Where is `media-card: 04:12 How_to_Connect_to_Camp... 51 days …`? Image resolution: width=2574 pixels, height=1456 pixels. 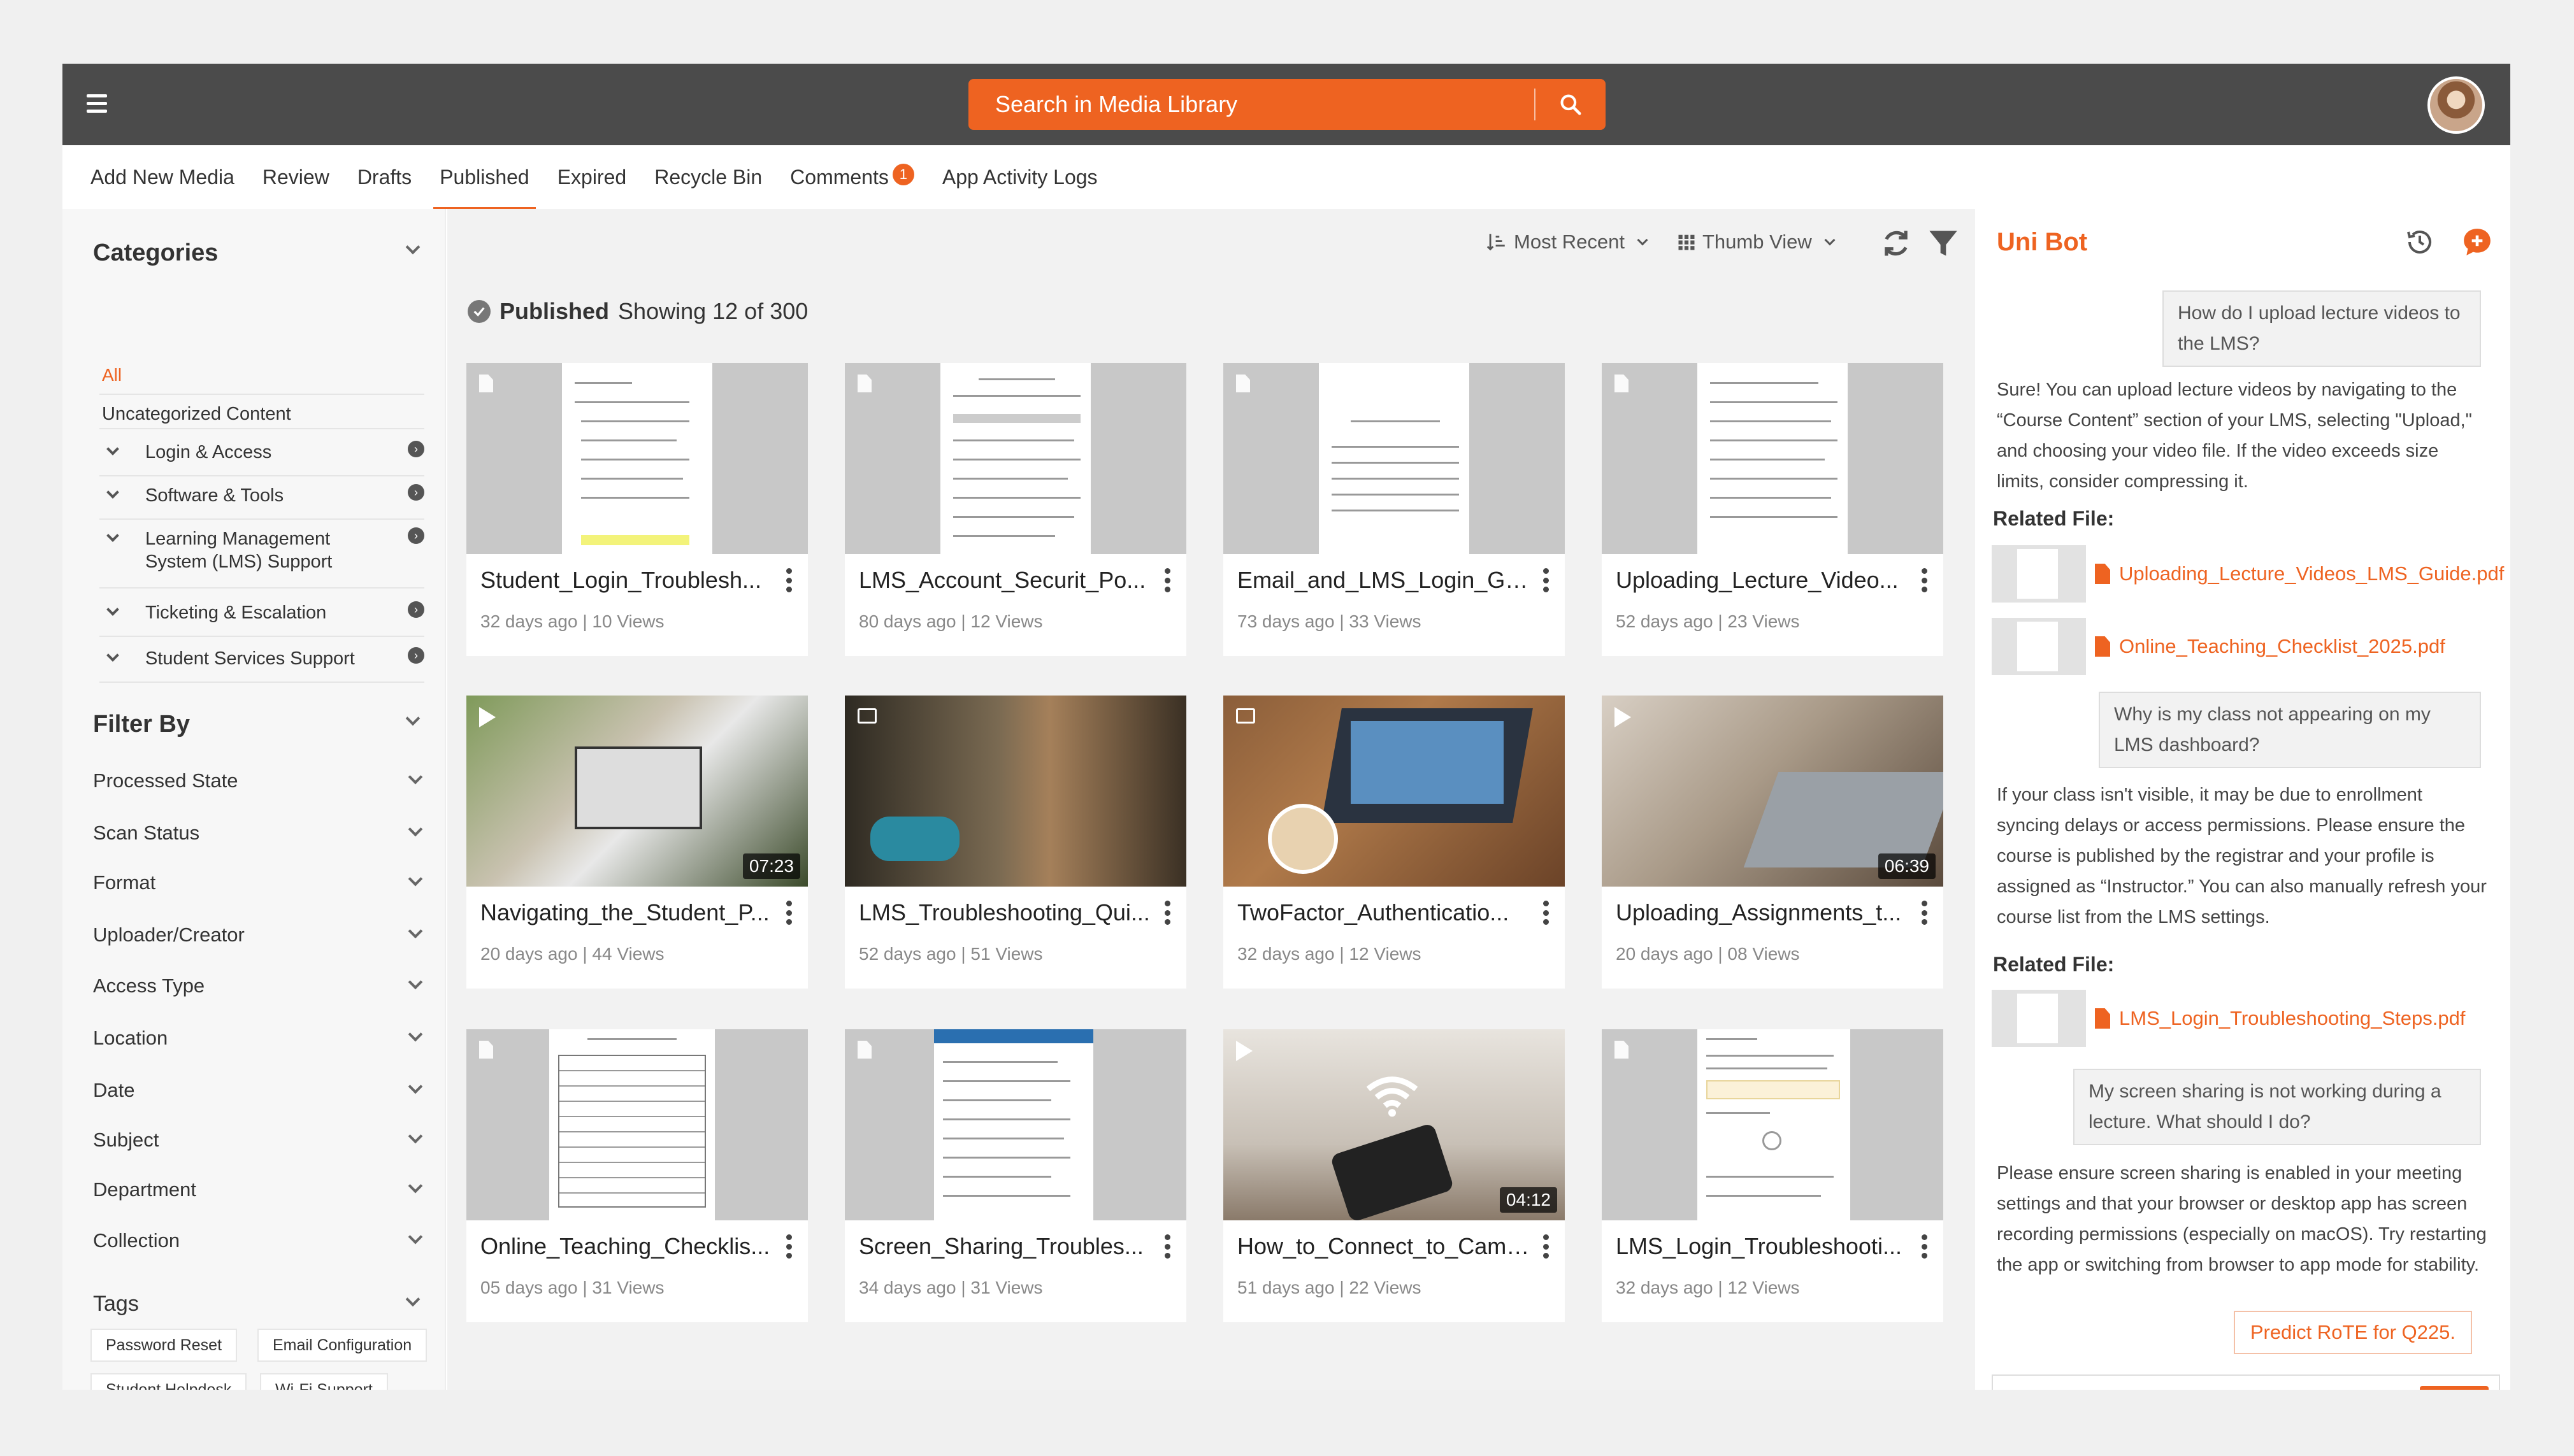
media-card: 04:12 How_to_Connect_to_Camp... 51 days … is located at coordinates (1394, 1175).